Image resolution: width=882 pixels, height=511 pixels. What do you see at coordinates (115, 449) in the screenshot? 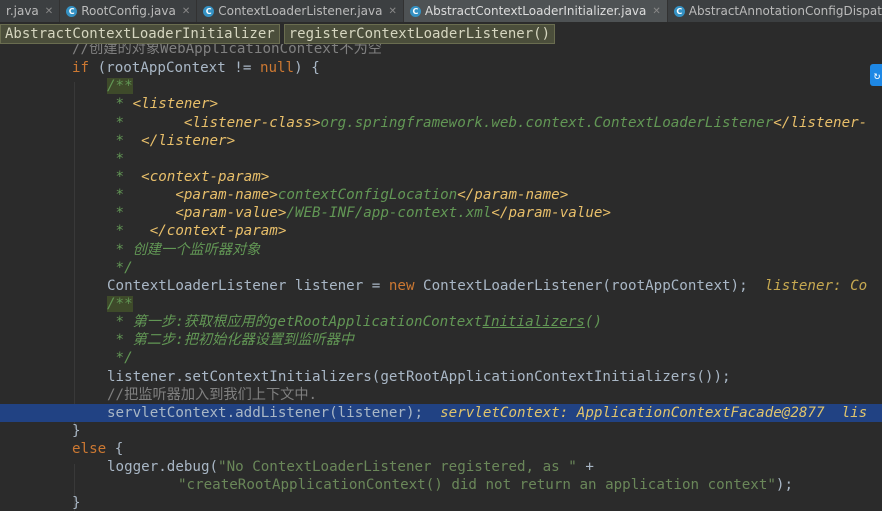
I see `code-text: {` at bounding box center [115, 449].